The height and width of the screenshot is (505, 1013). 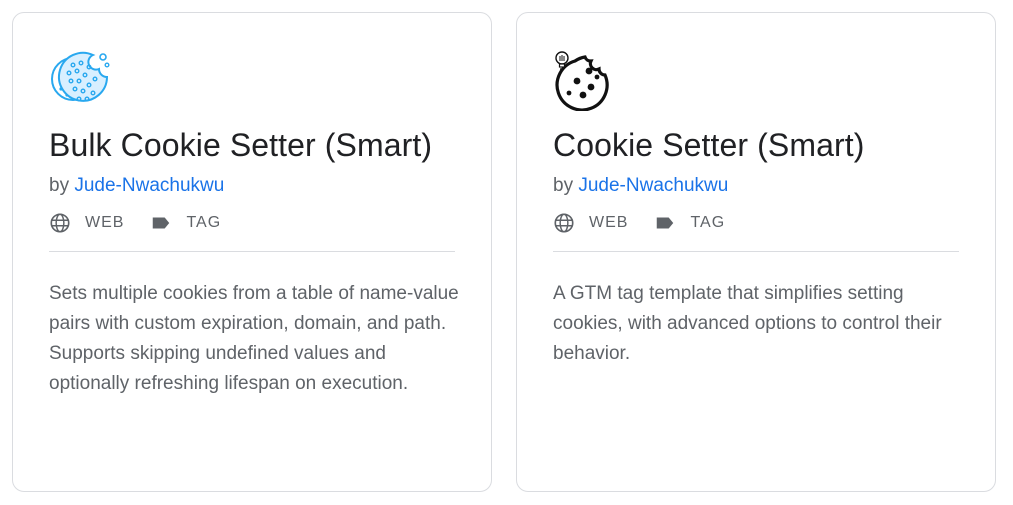 I want to click on blue-cookie-icon, so click(x=80, y=80).